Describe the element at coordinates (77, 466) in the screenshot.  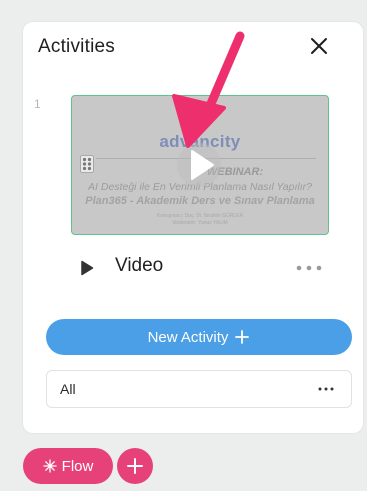
I see `flow-label: Flow` at that location.